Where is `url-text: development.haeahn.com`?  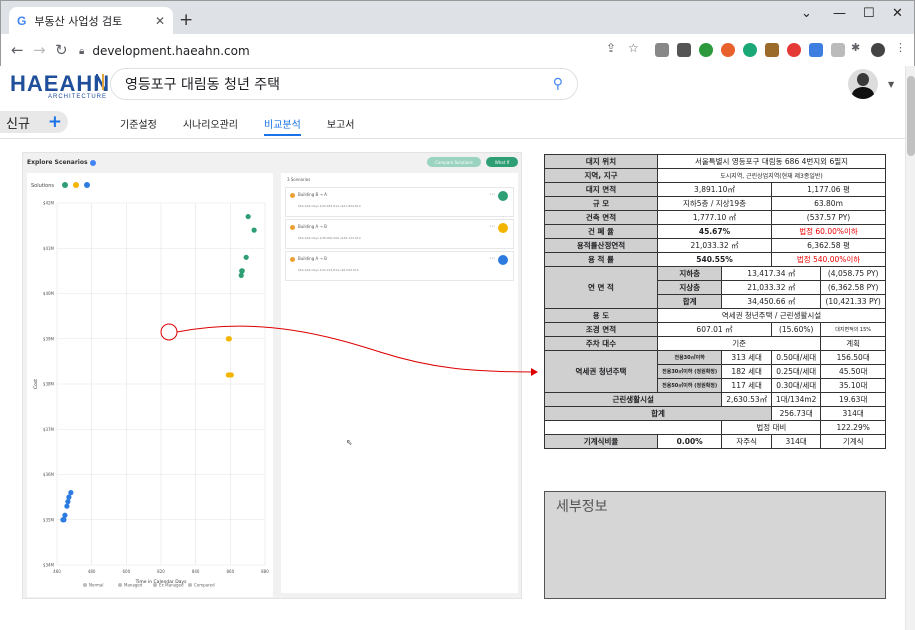 url-text: development.haeahn.com is located at coordinates (171, 51).